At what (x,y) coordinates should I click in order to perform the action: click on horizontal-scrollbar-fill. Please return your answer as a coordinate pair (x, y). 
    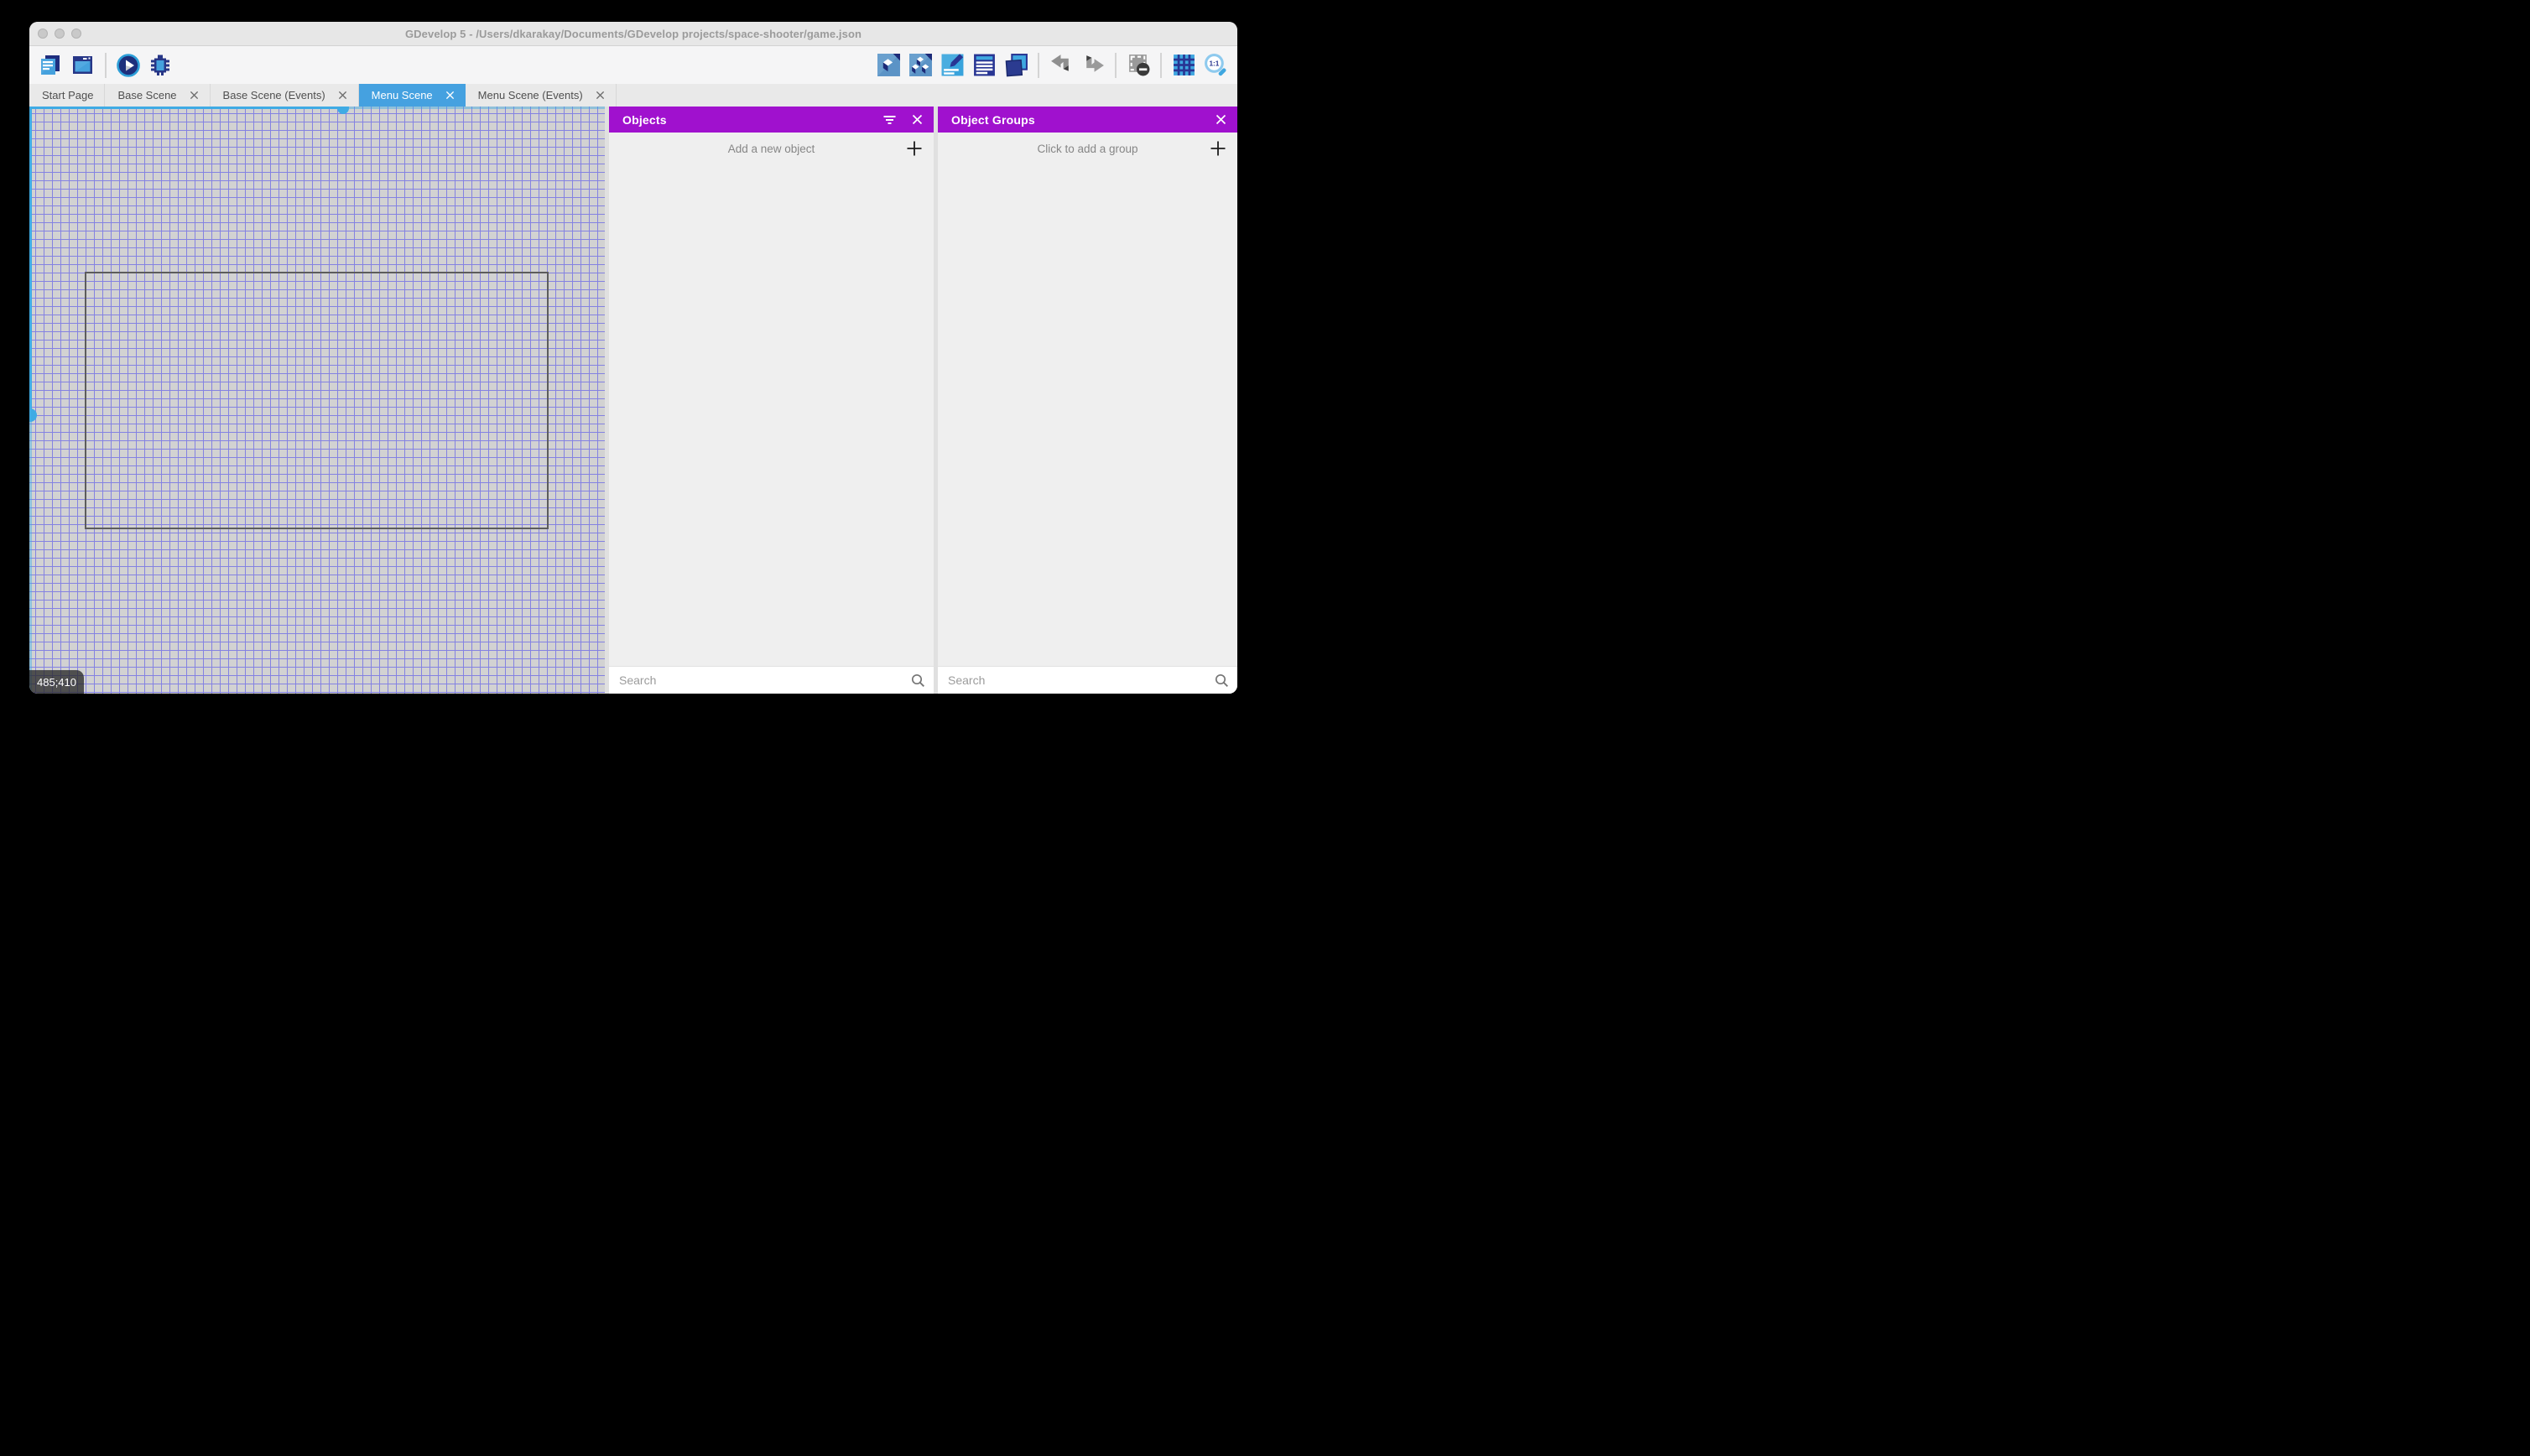
    Looking at the image, I should click on (187, 108).